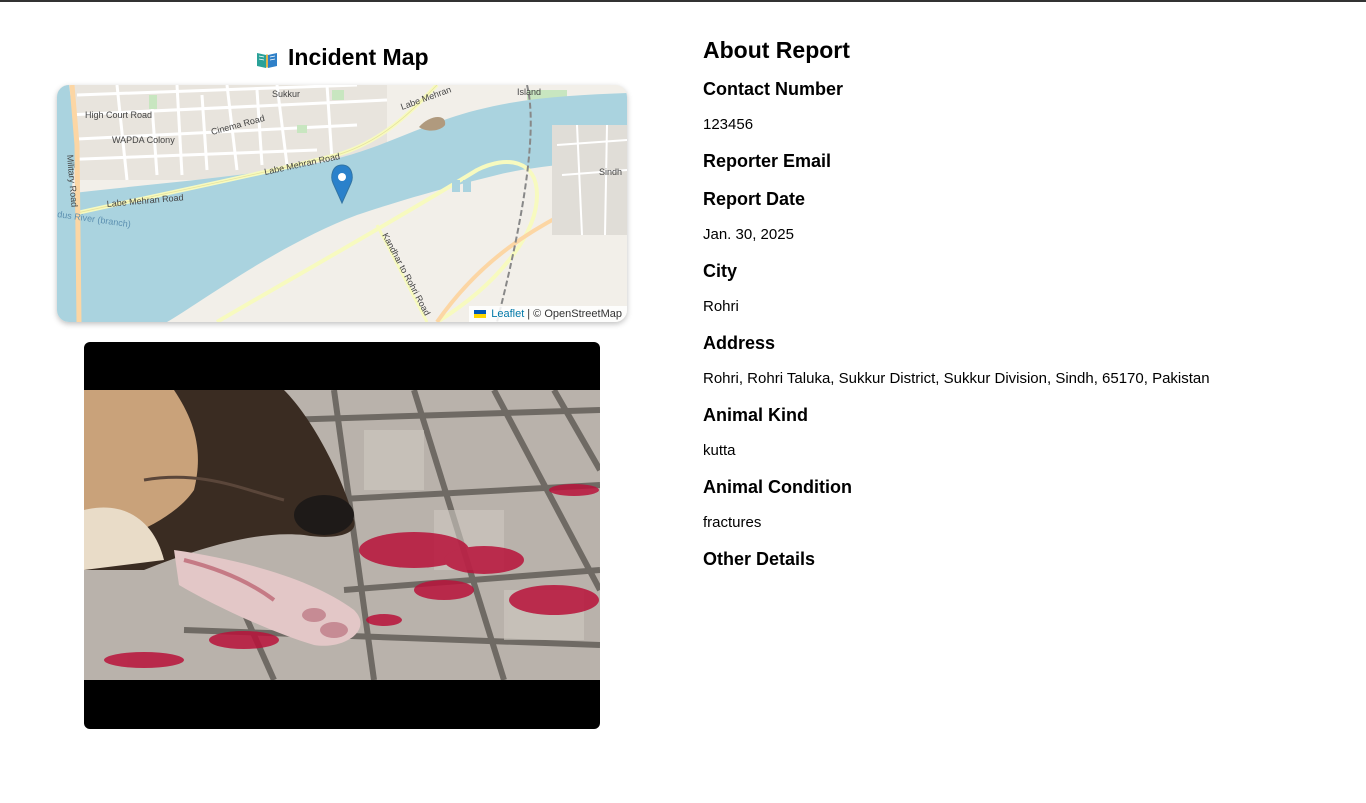 The height and width of the screenshot is (803, 1366). Describe the element at coordinates (1023, 216) in the screenshot. I see `field-report-date: Report Date Jan. 30, 2025` at that location.